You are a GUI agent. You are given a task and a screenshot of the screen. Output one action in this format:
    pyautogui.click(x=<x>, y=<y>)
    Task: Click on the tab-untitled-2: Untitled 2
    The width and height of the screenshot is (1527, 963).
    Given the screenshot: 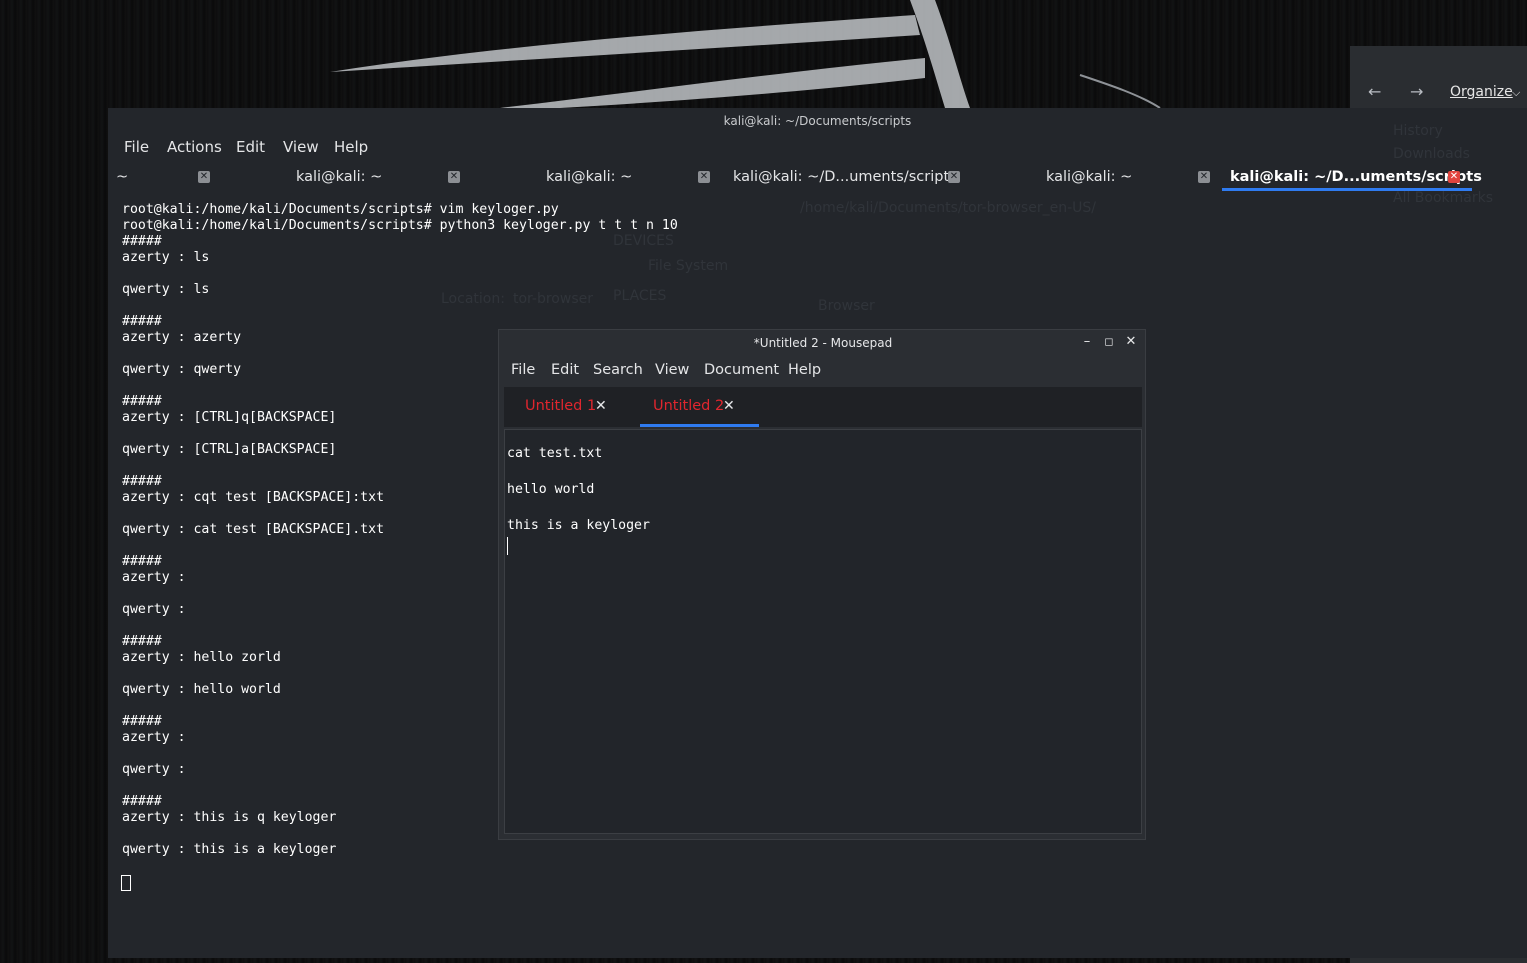 What is the action you would take?
    pyautogui.click(x=688, y=407)
    